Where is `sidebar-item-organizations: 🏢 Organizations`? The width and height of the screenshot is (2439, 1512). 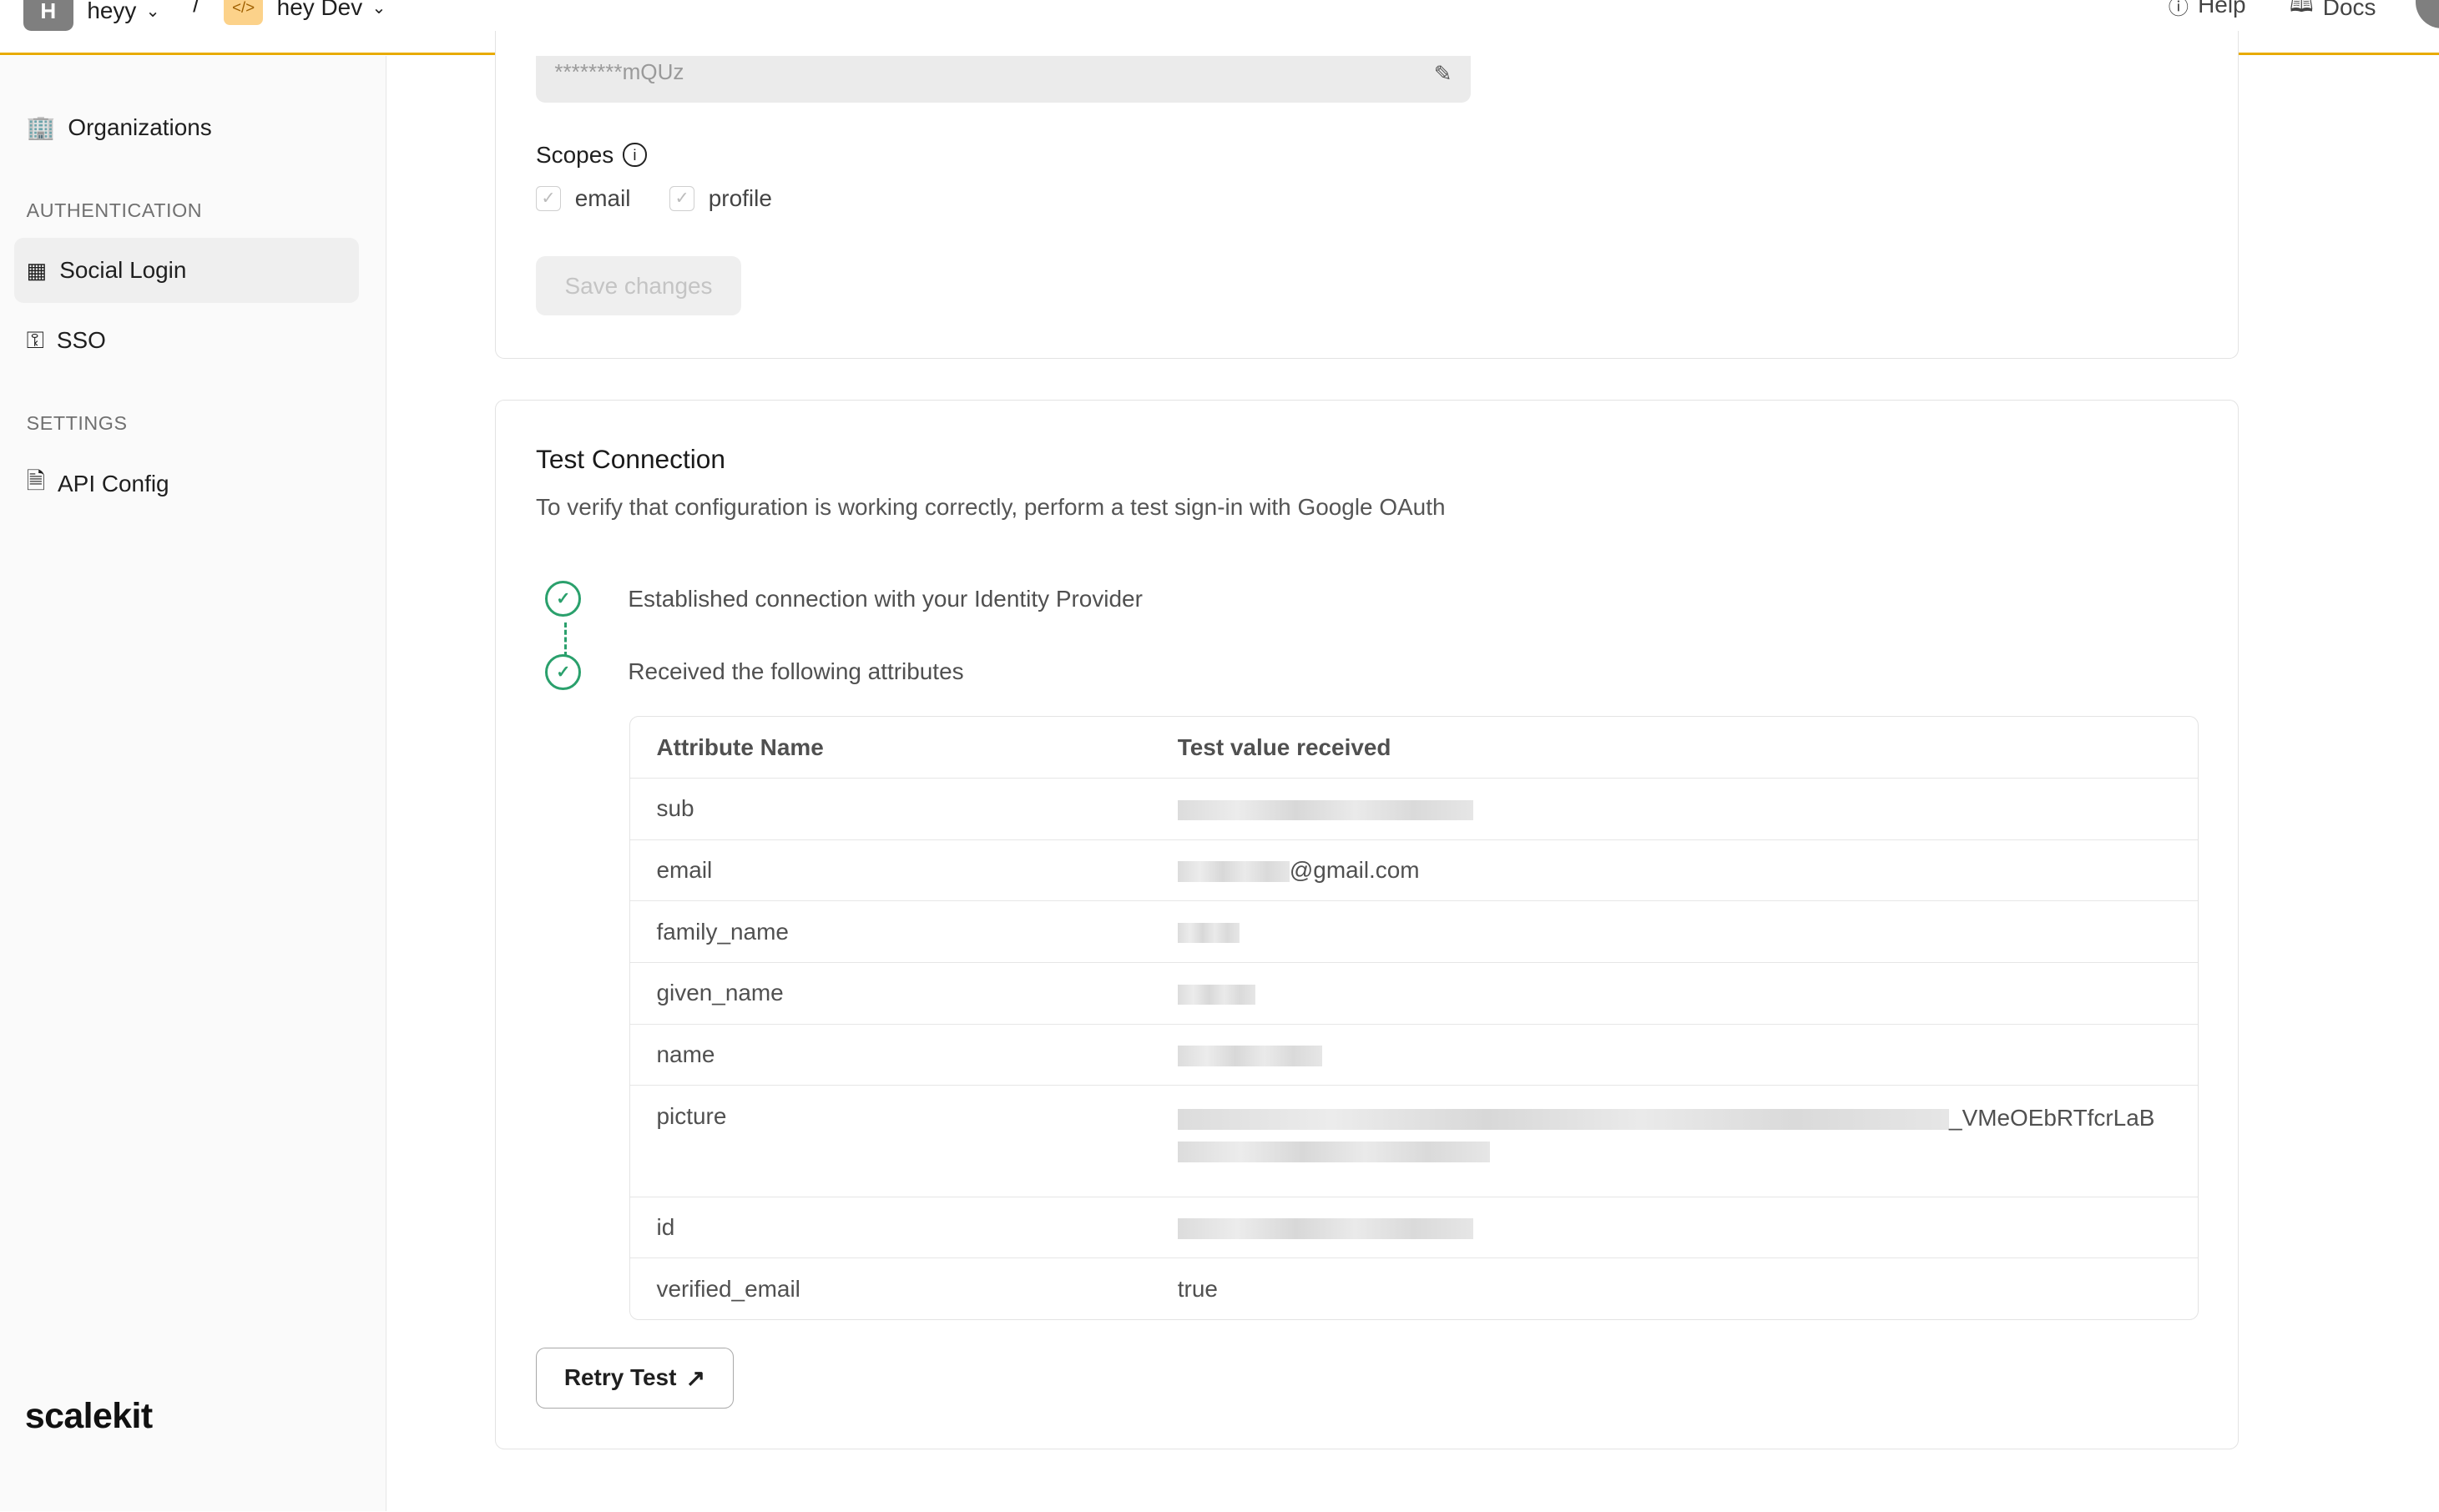
sidebar-item-organizations: 🏢 Organizations is located at coordinates (187, 127).